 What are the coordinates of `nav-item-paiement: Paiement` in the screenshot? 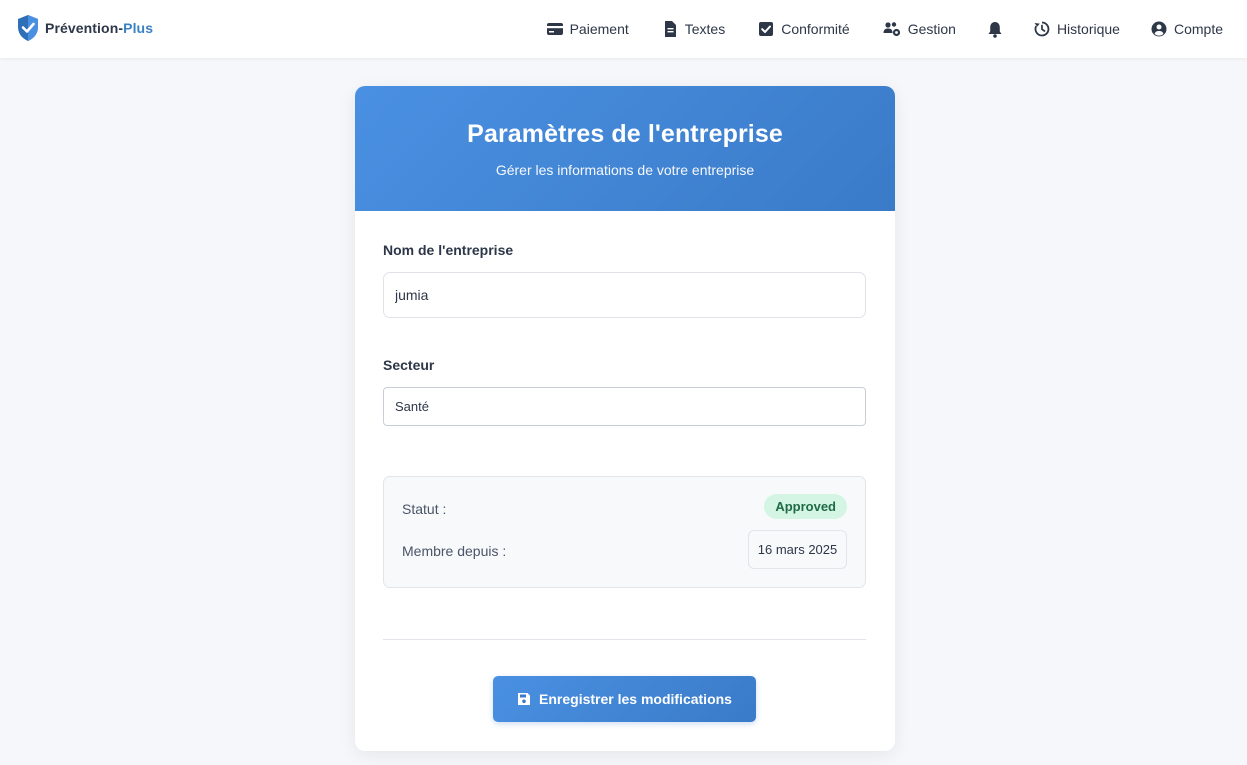 It's located at (587, 29).